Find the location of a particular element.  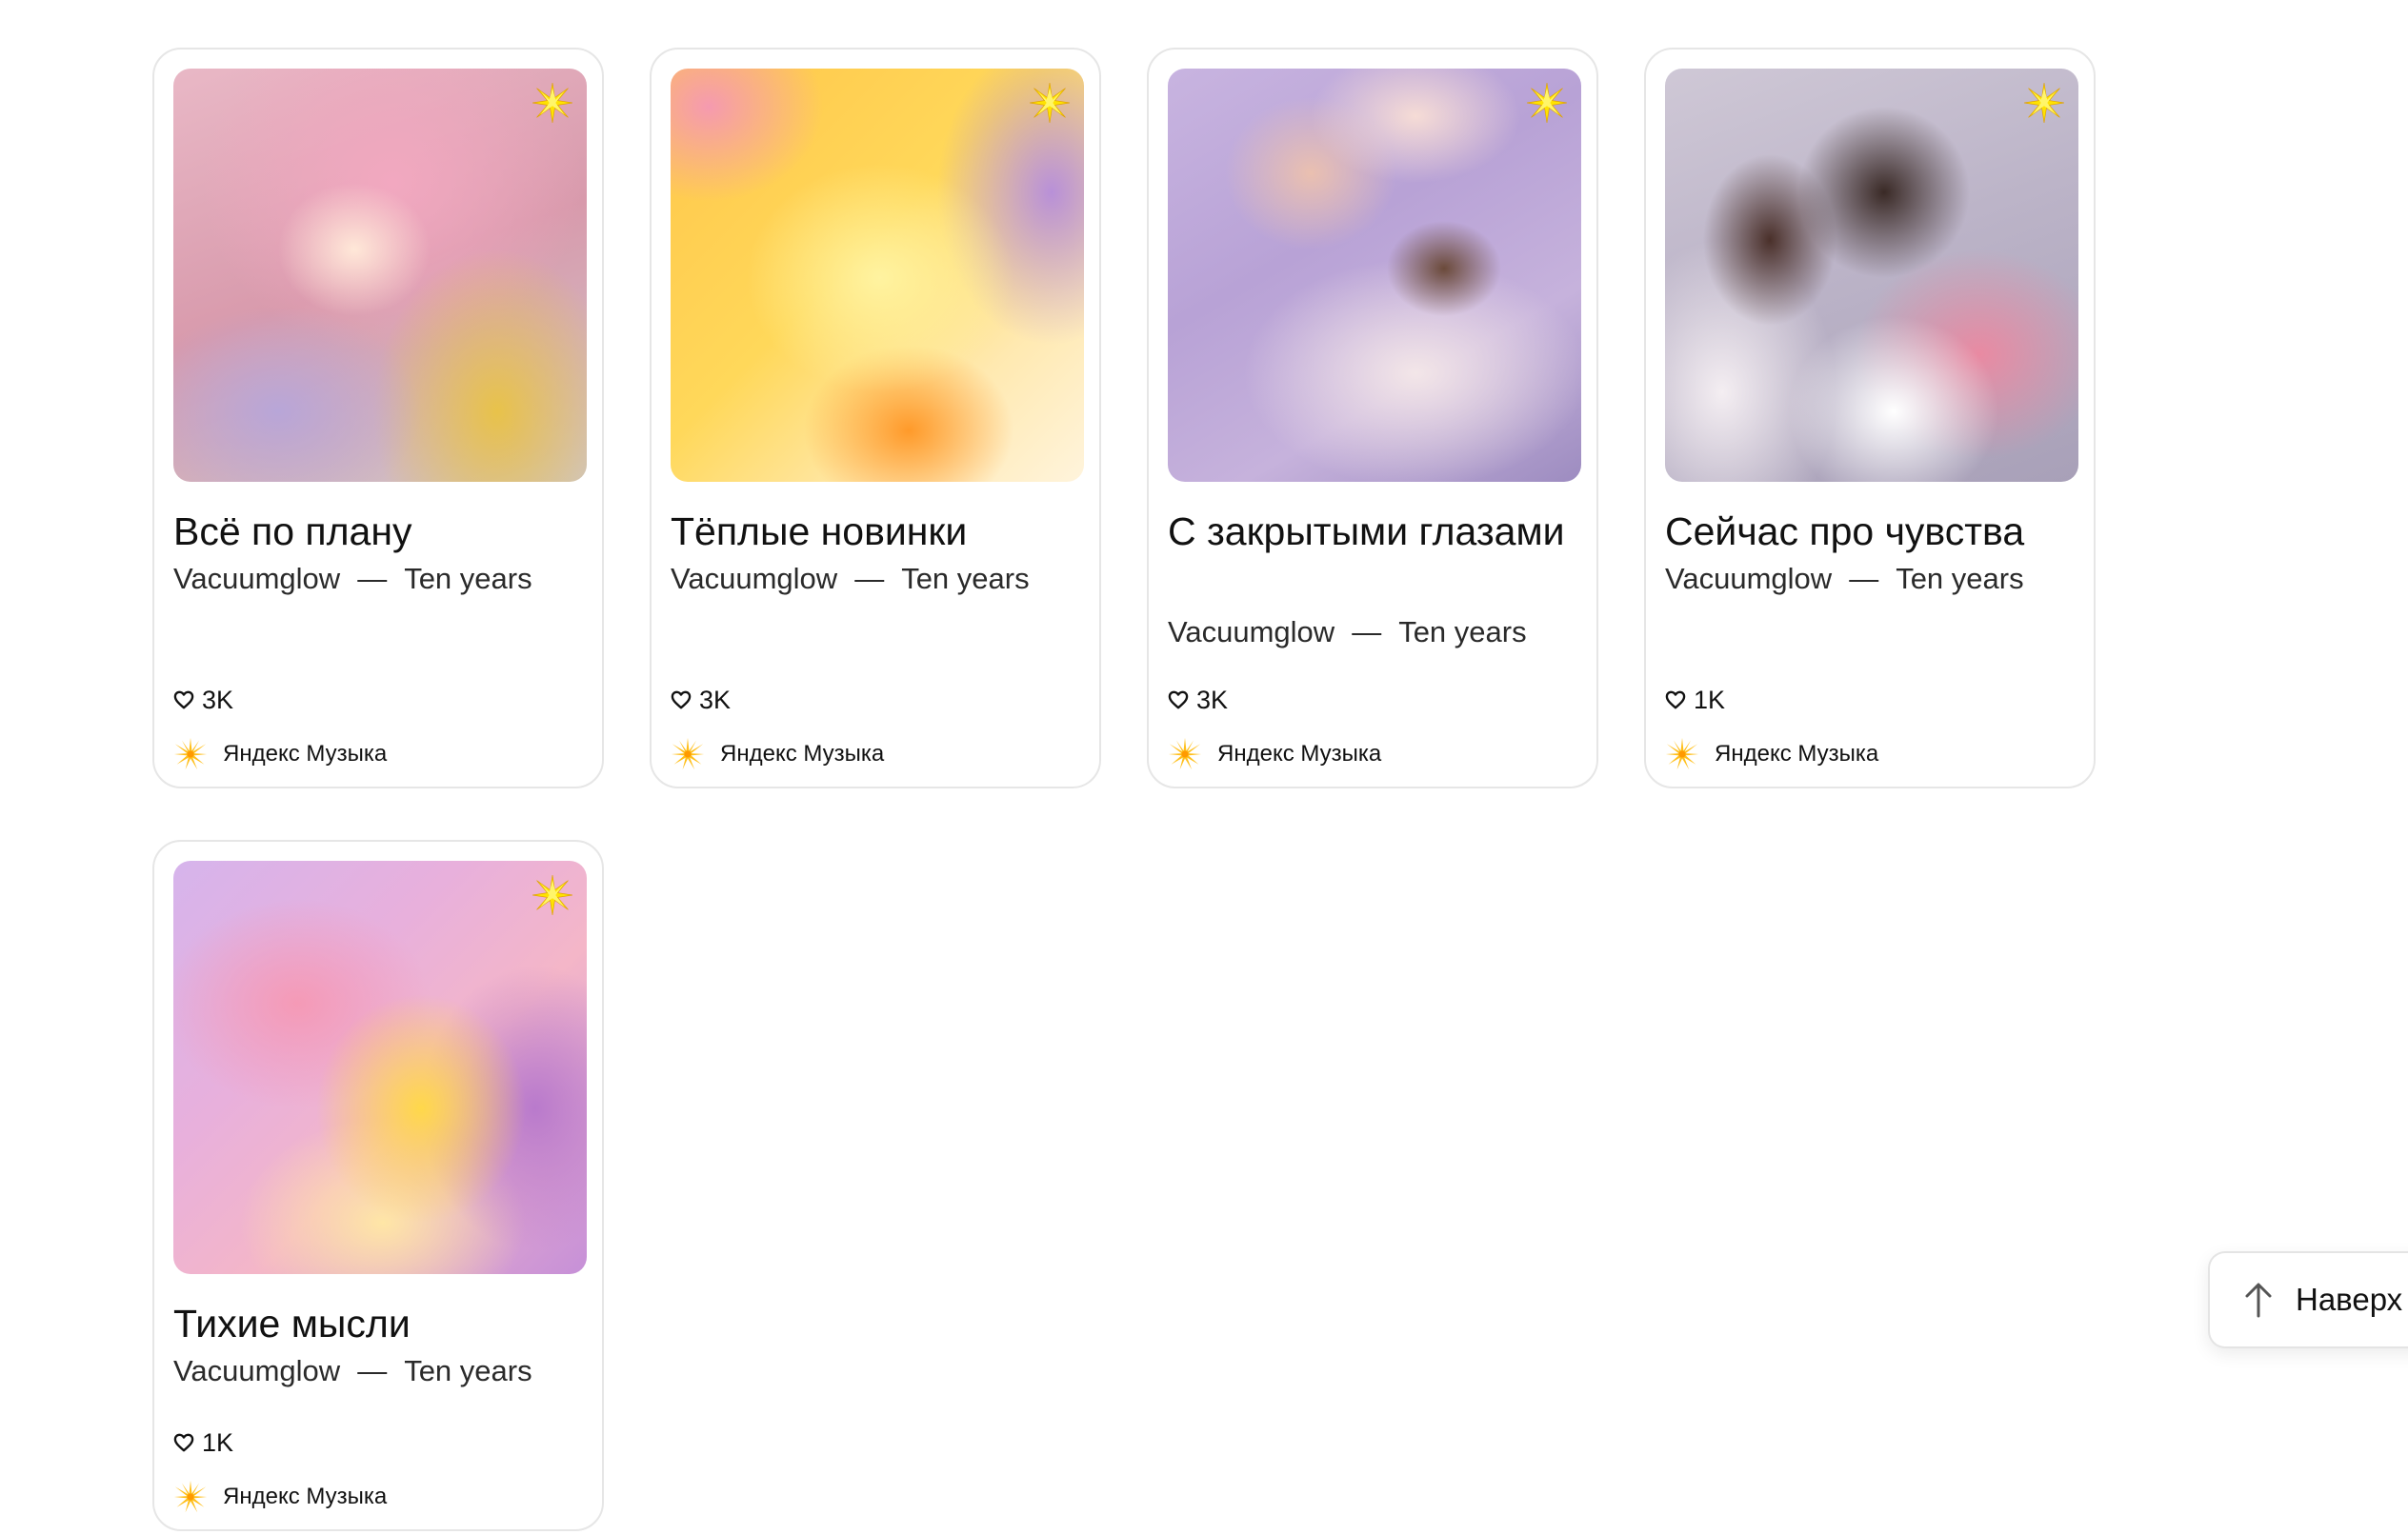

scroll-to-top-label: Наверх is located at coordinates (2349, 1299).